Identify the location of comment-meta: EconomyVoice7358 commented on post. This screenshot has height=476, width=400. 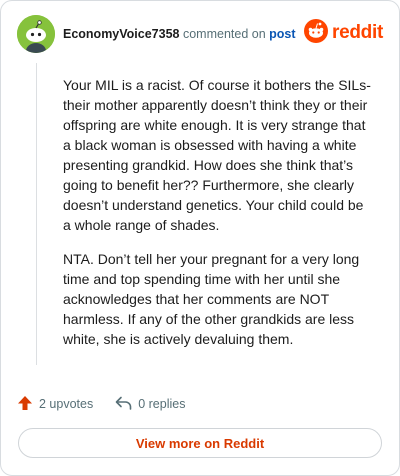
(179, 34).